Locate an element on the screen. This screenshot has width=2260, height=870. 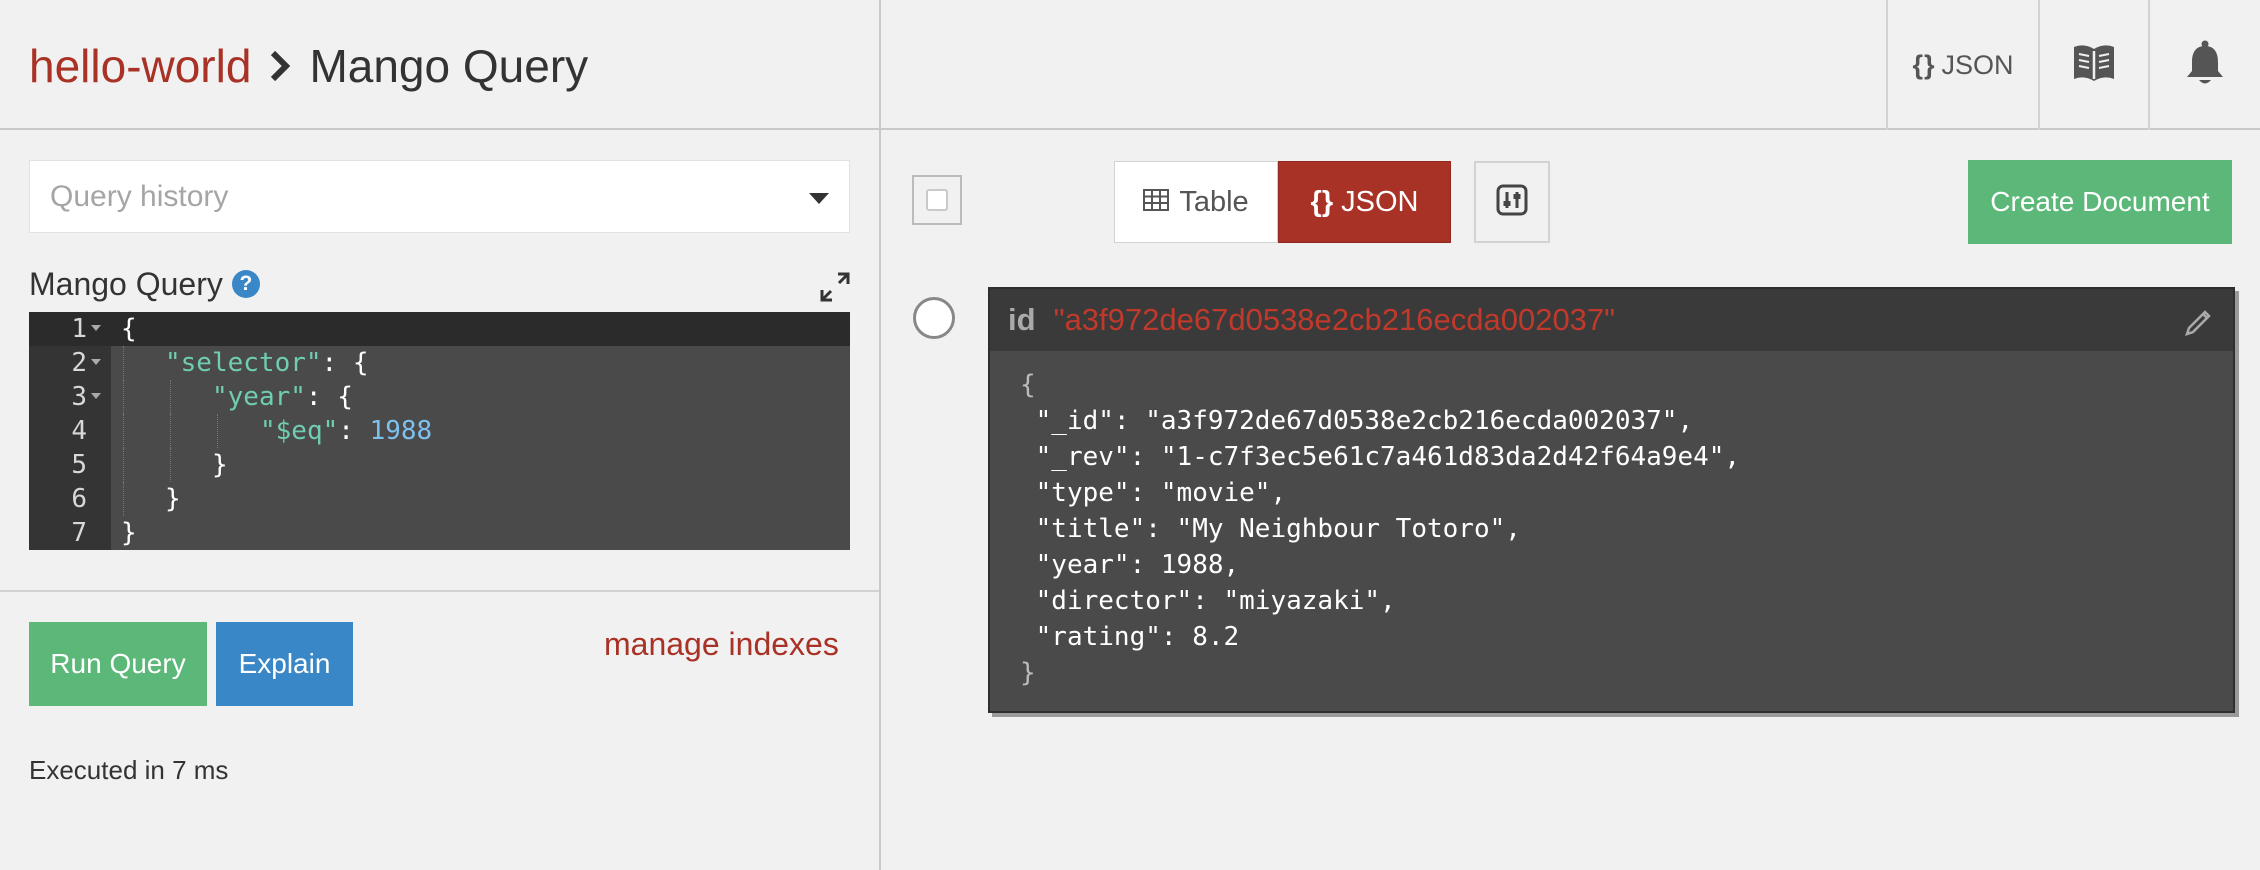
select-all-checkbox is located at coordinates (937, 200).